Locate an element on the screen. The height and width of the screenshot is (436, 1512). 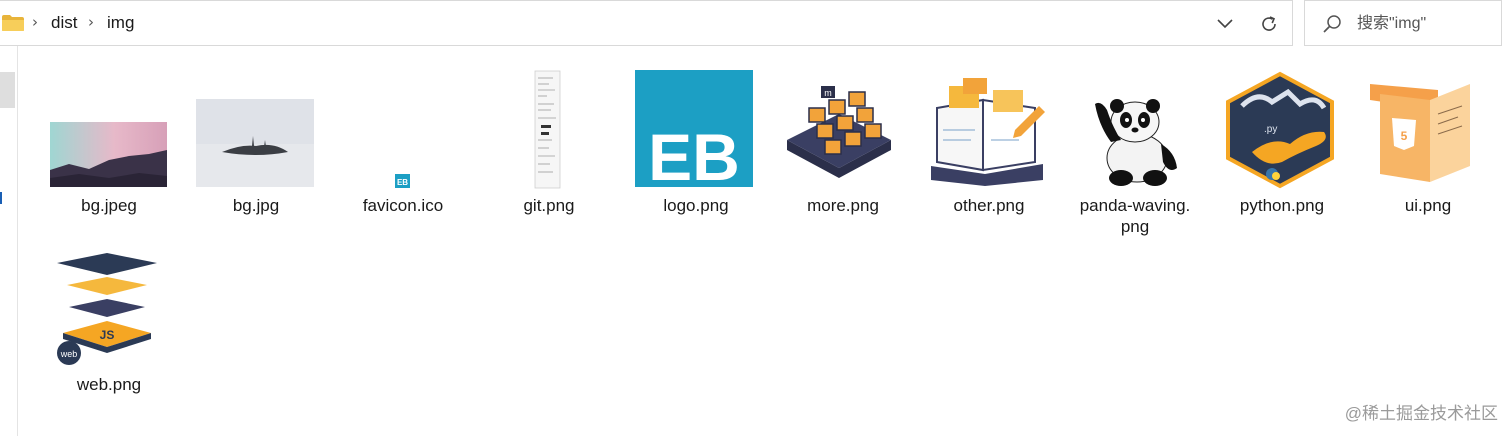
svg-text: 5 is located at coordinates (1404, 136).